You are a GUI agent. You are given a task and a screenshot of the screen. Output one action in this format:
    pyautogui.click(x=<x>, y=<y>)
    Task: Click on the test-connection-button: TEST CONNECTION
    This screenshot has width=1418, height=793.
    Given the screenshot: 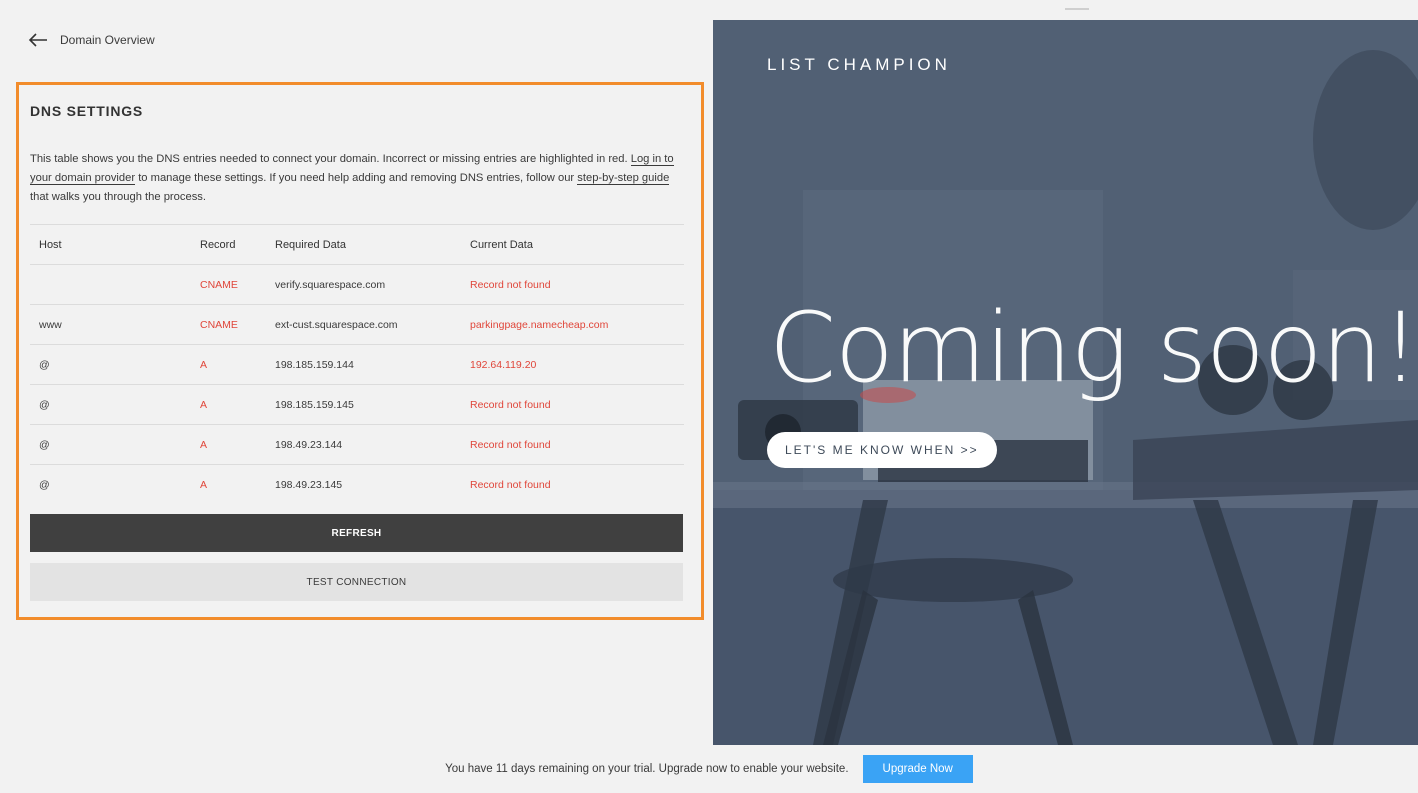 What is the action you would take?
    pyautogui.click(x=356, y=582)
    